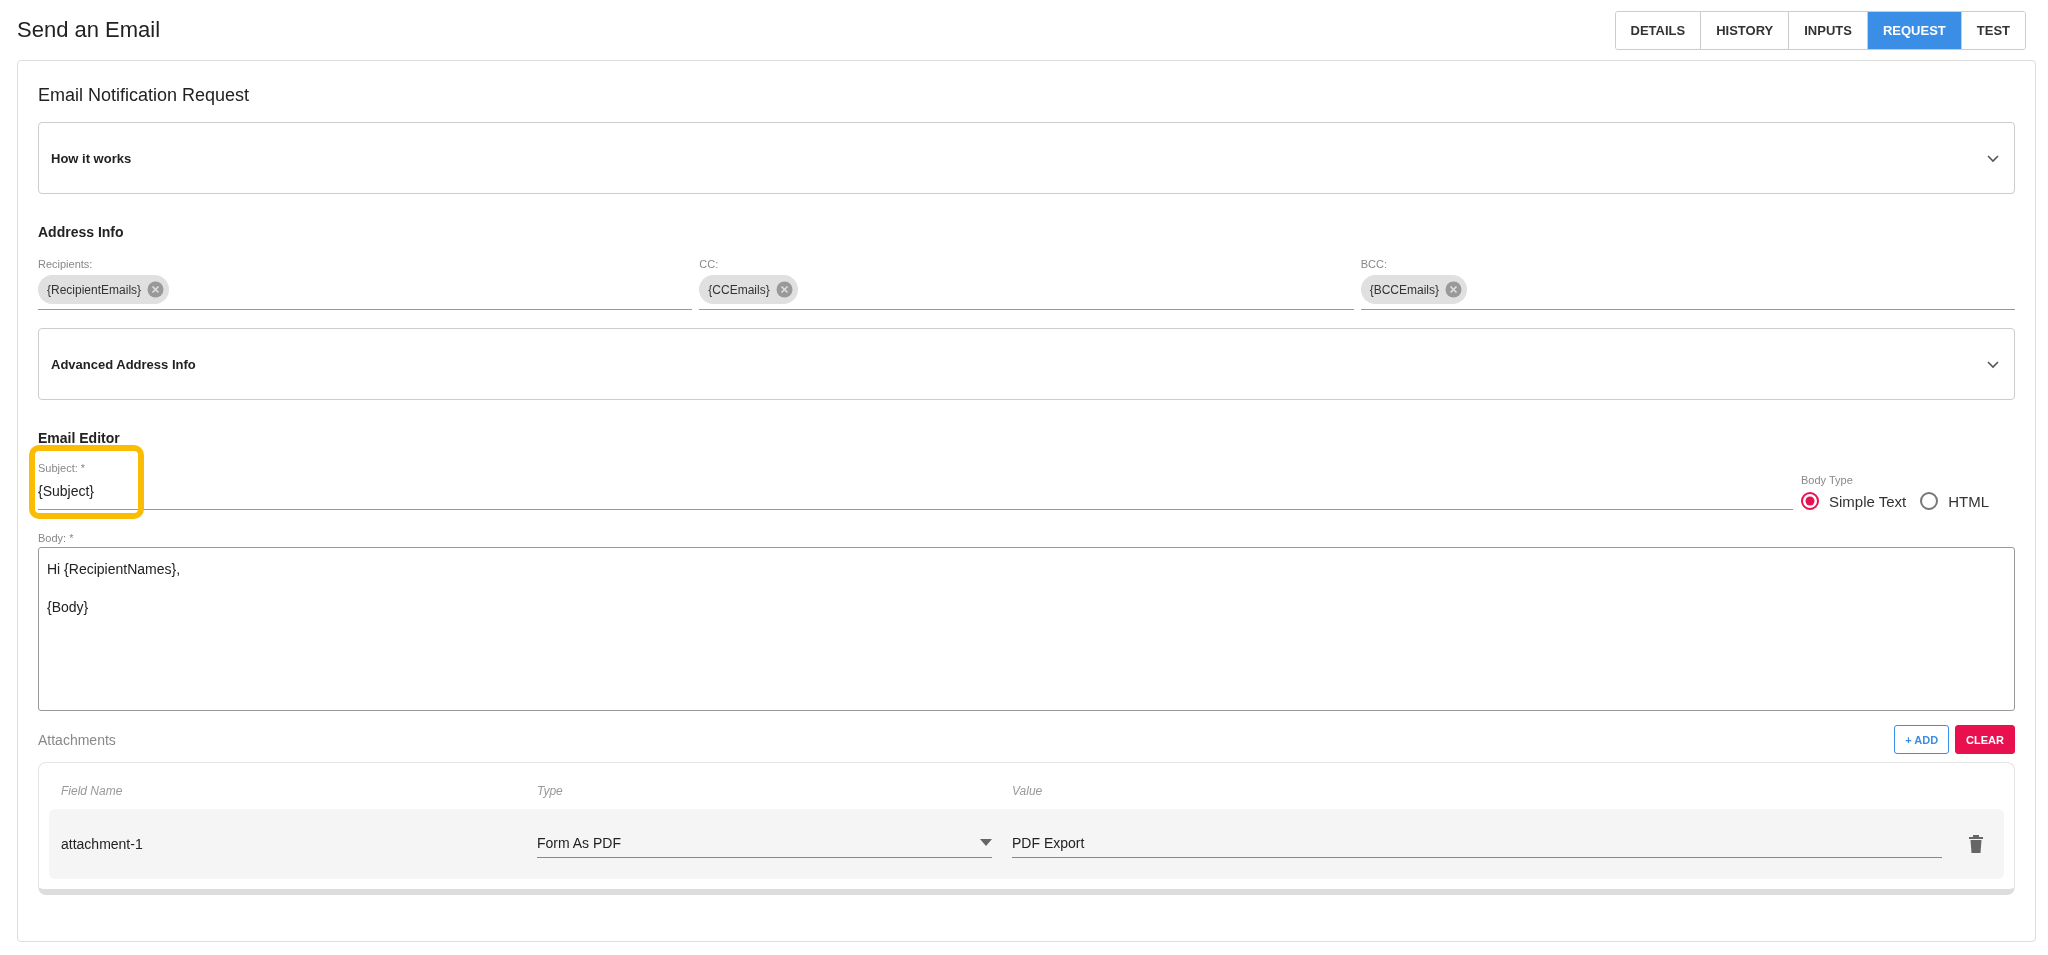 This screenshot has height=955, width=2048. I want to click on column-header: Value, so click(1028, 791).